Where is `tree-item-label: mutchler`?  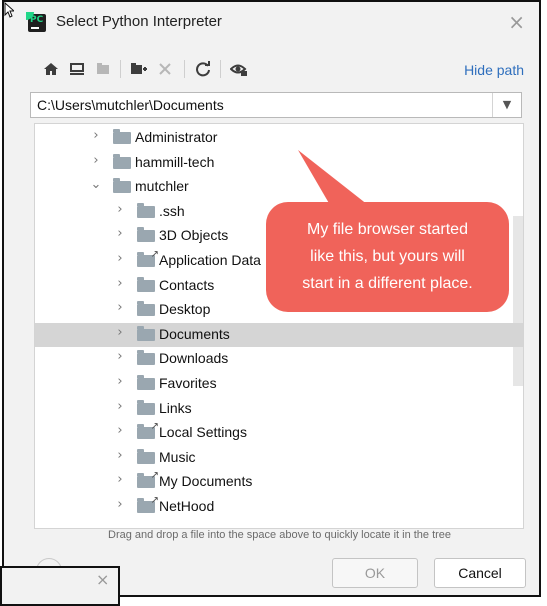
tree-item-label: mutchler is located at coordinates (162, 186).